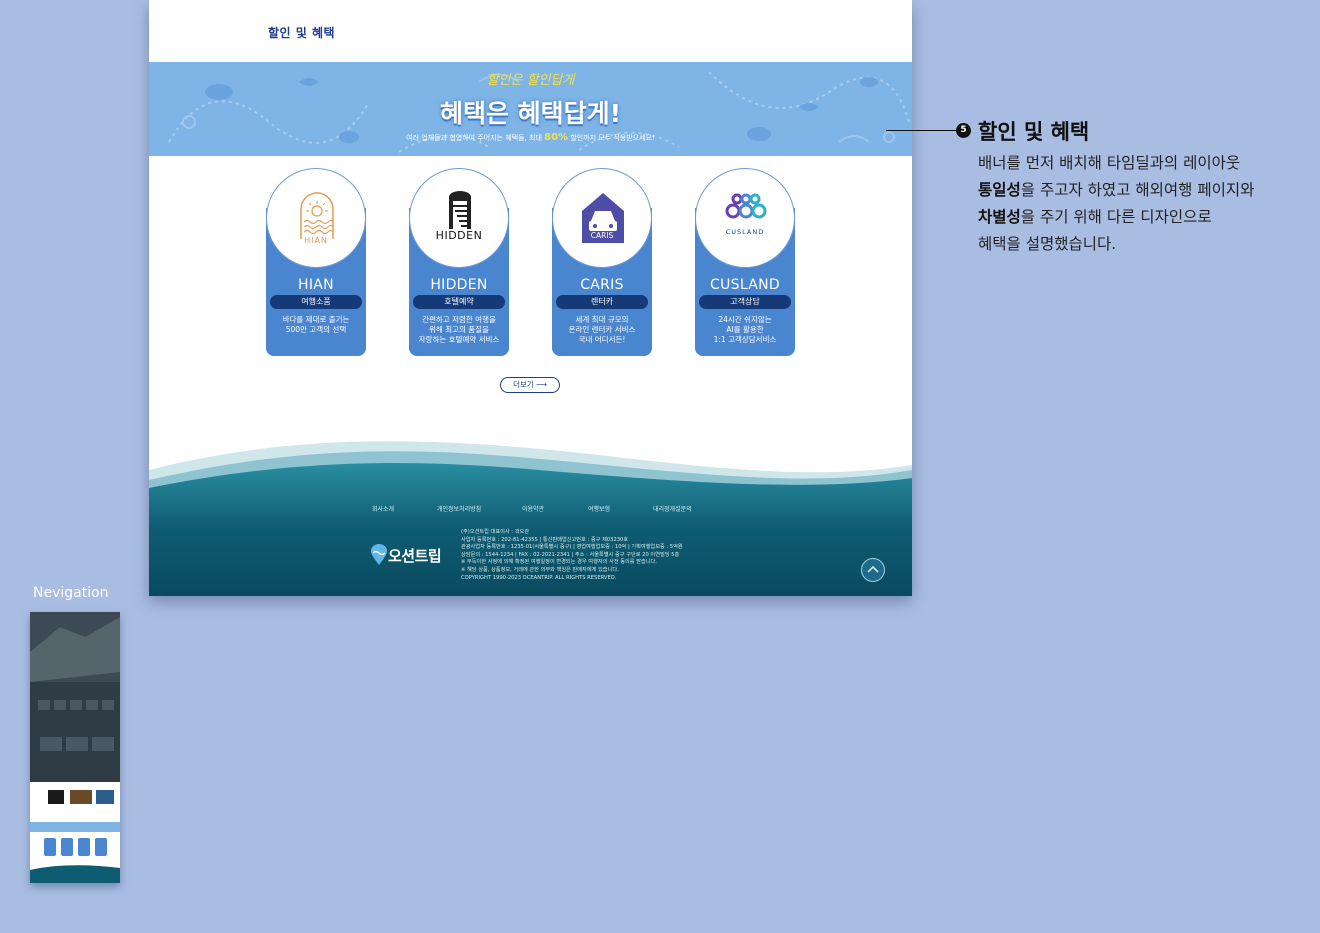 This screenshot has width=1320, height=933. What do you see at coordinates (71, 593) in the screenshot?
I see `navigation-label: Nevigation` at bounding box center [71, 593].